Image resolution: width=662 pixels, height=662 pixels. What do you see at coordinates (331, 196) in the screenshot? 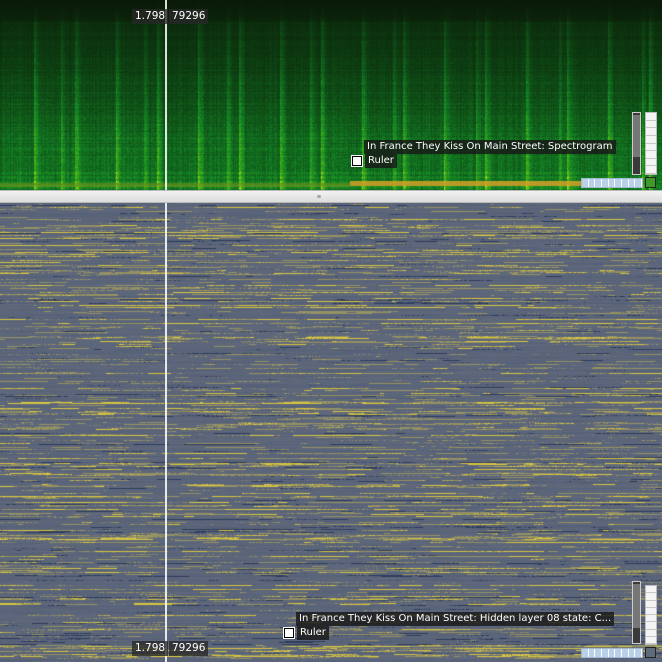
I see `pane-splitter` at bounding box center [331, 196].